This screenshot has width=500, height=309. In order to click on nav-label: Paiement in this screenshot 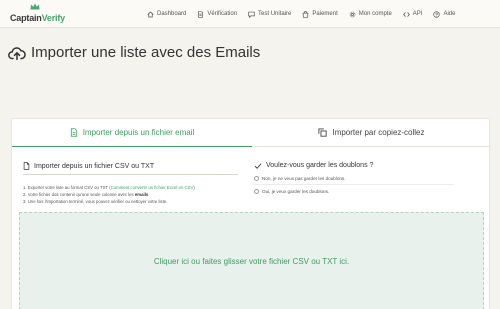, I will do `click(325, 14)`.